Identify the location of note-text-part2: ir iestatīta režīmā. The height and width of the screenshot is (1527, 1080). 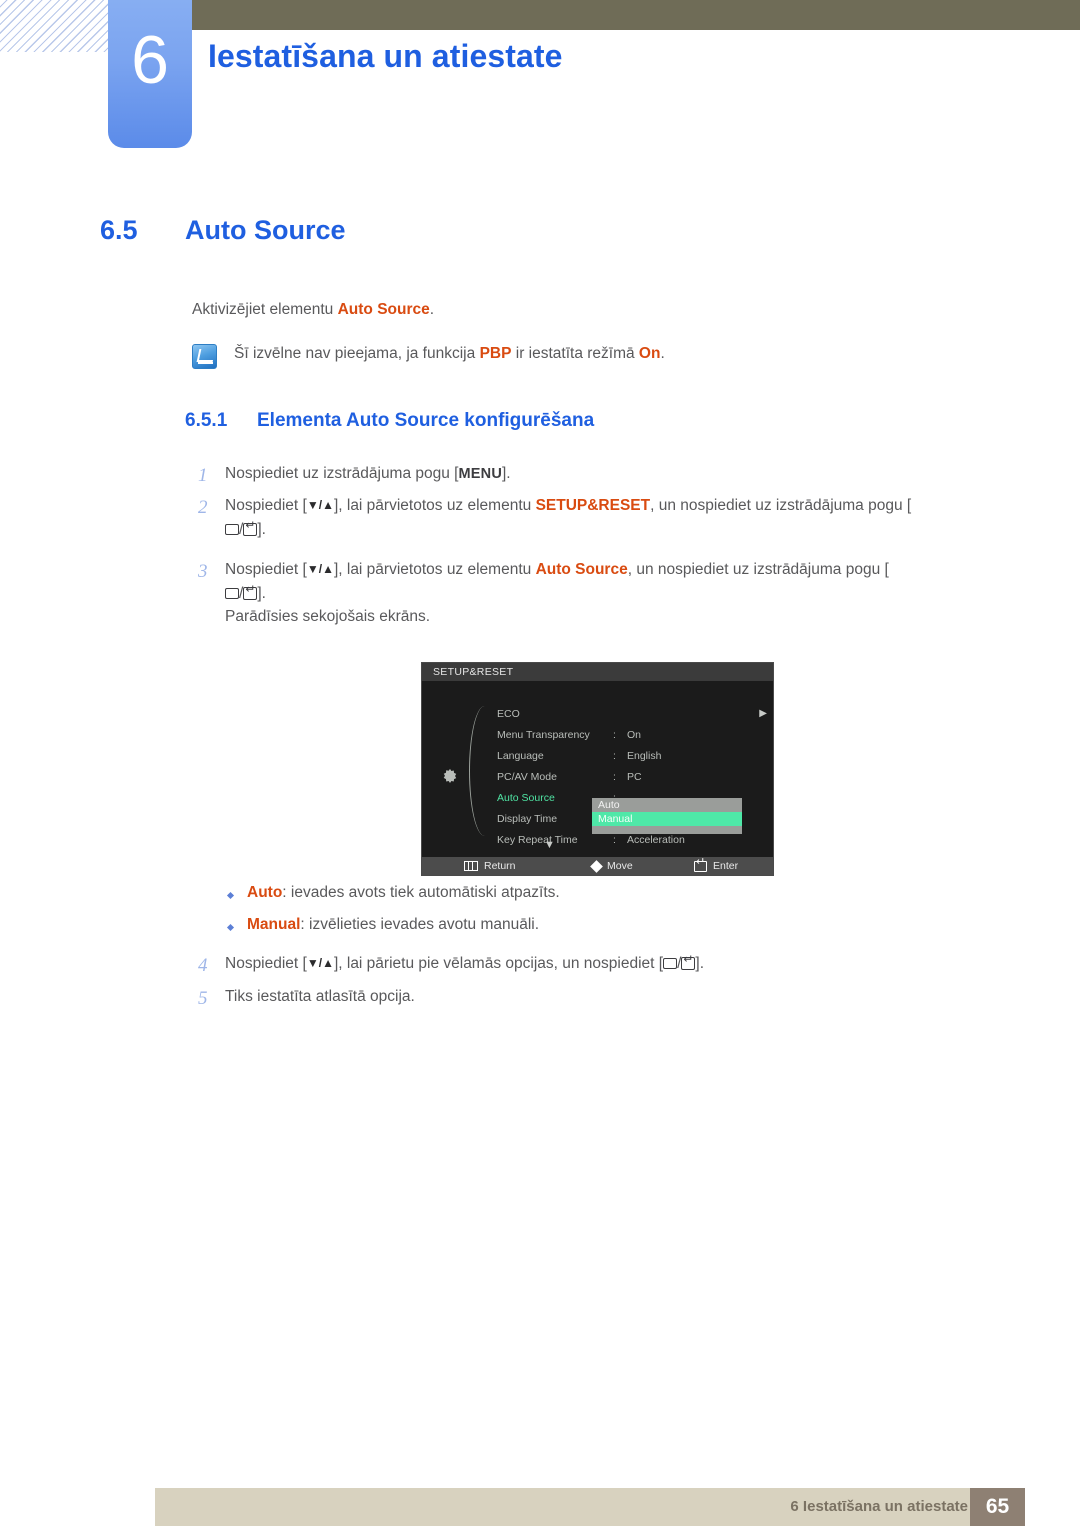
(575, 353).